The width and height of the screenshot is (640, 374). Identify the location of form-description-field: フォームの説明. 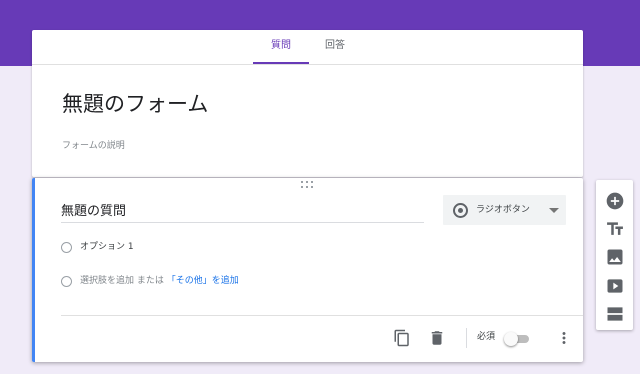
(93, 144).